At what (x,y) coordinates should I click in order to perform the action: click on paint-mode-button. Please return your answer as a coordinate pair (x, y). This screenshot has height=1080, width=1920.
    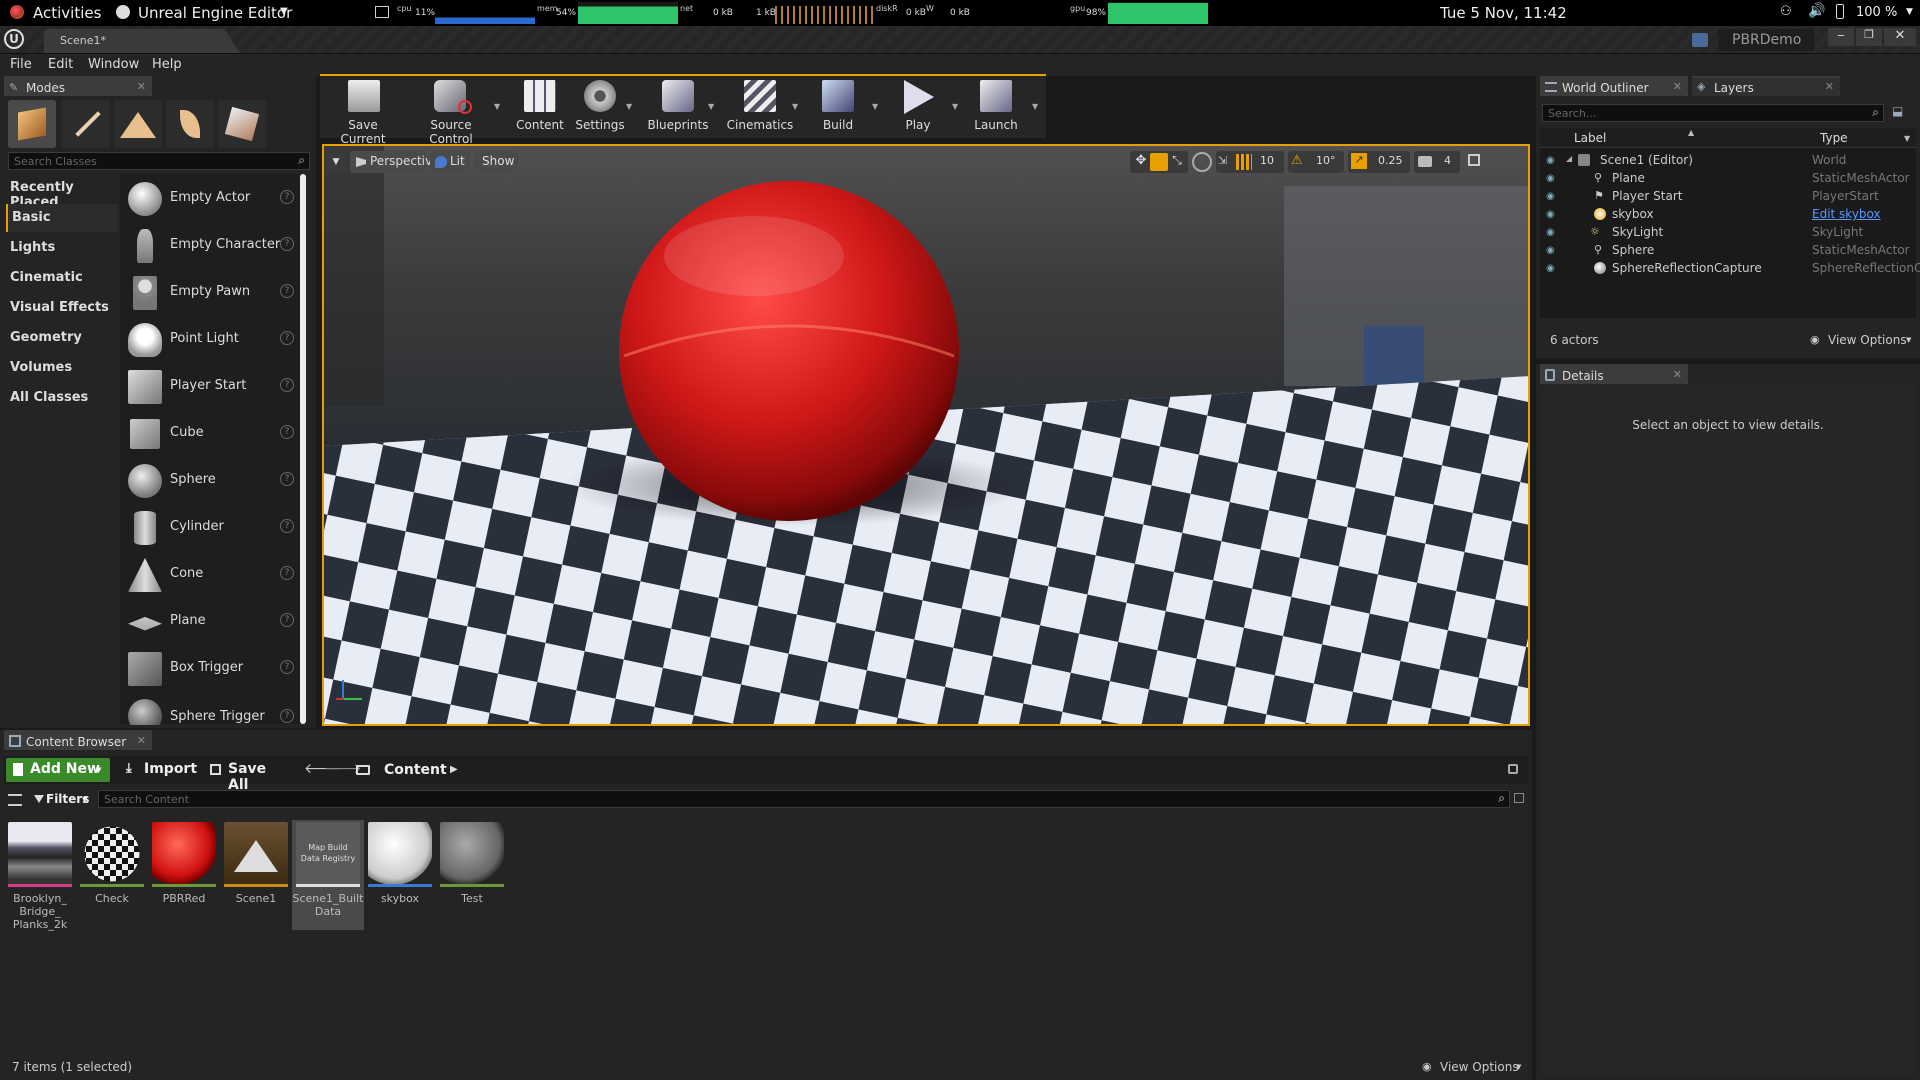
    Looking at the image, I should click on (86, 124).